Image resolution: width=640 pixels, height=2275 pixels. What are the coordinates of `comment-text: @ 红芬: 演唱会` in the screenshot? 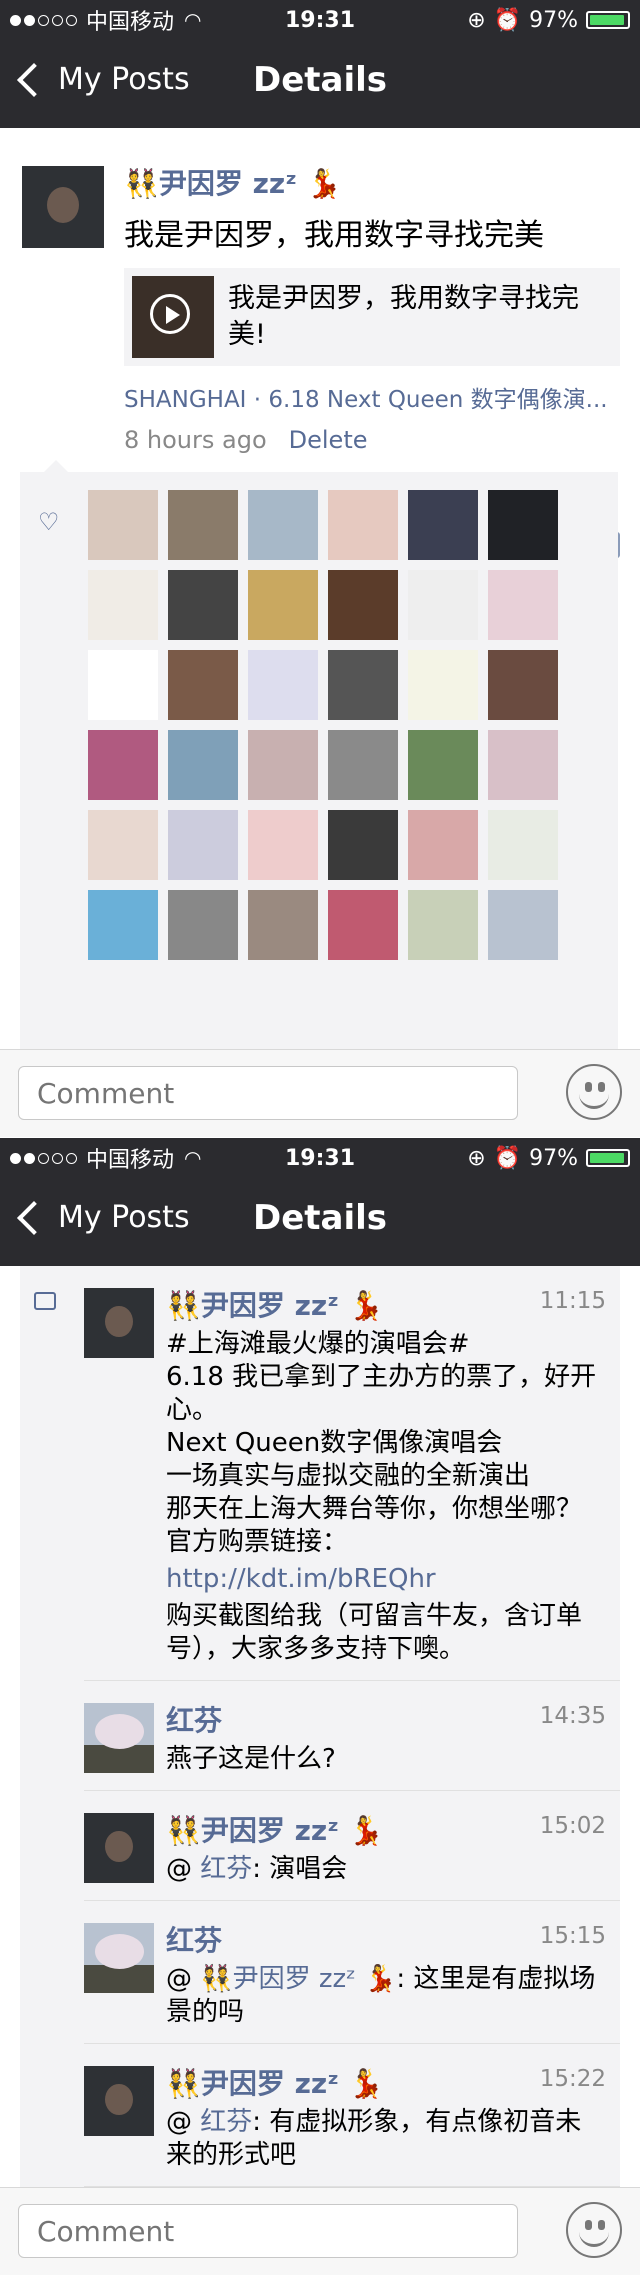 It's located at (386, 1869).